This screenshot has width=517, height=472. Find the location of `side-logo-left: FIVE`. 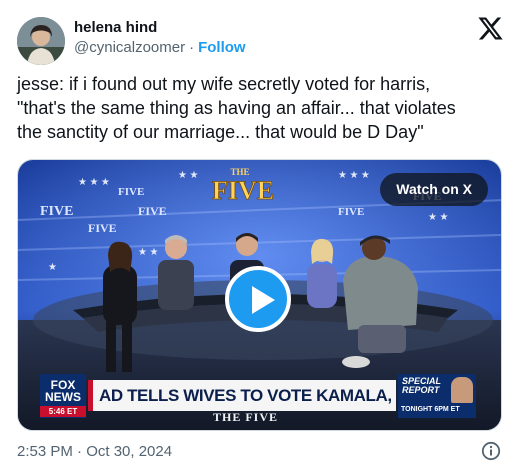

side-logo-left: FIVE is located at coordinates (56, 211).